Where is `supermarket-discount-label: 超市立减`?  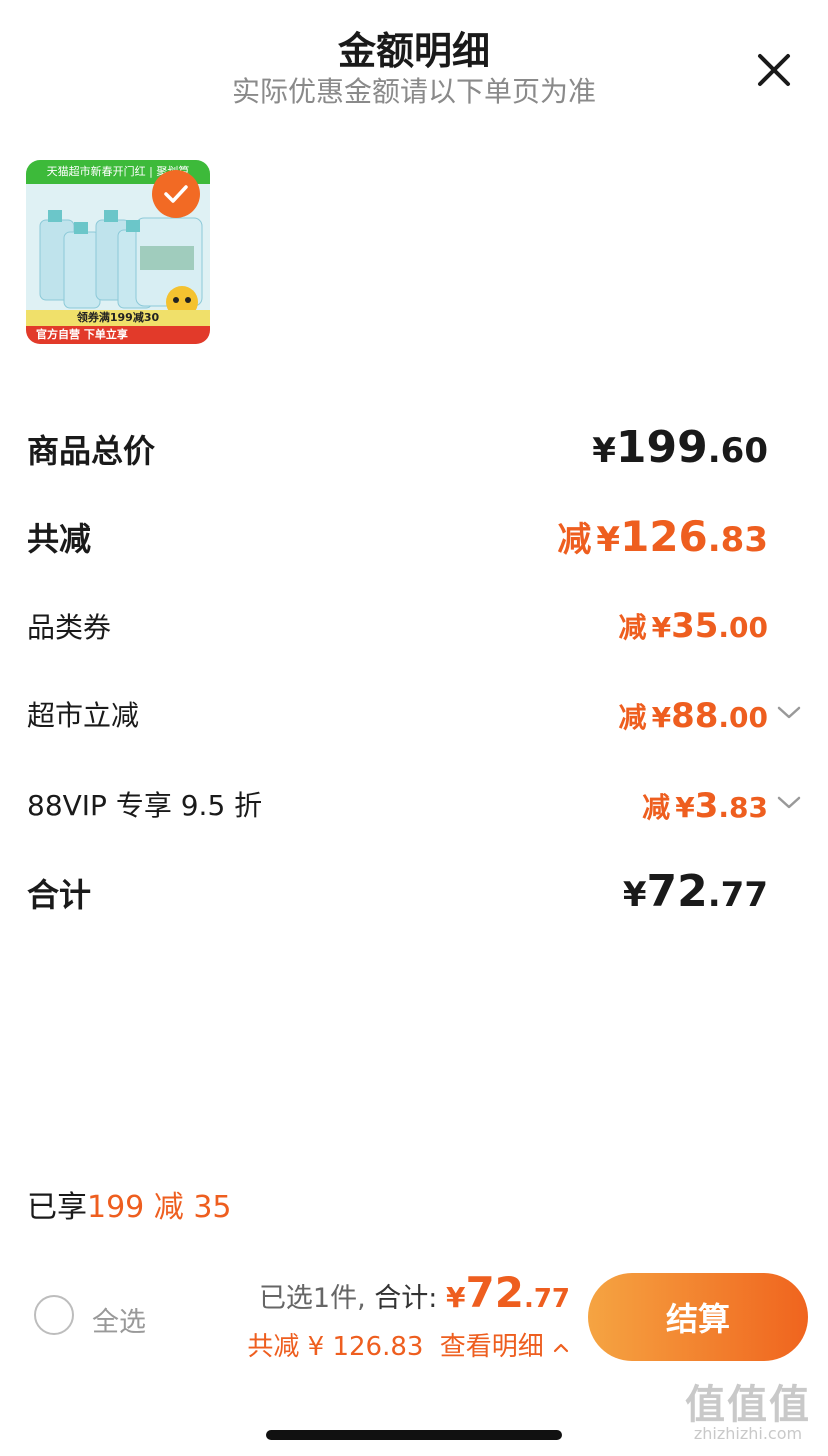
supermarket-discount-label: 超市立减 is located at coordinates (83, 715).